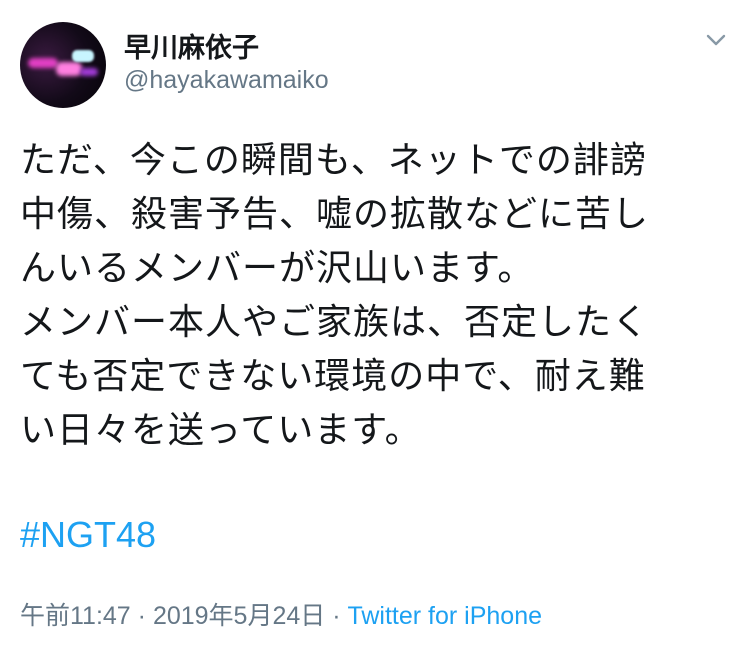  Describe the element at coordinates (333, 160) in the screenshot. I see `tweet-line: ただ、今この瞬間も、ネットでの誹謗` at that location.